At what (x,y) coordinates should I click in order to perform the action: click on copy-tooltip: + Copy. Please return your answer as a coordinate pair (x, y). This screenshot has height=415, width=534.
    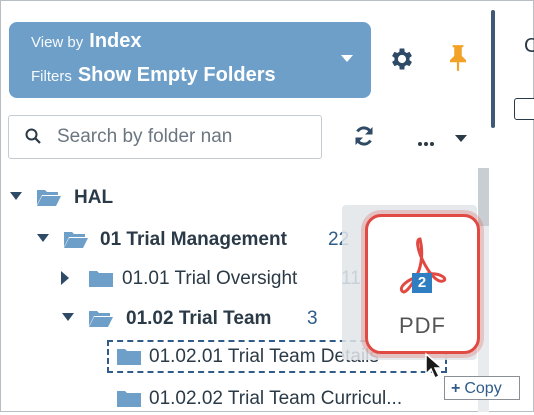
    Looking at the image, I should click on (482, 388).